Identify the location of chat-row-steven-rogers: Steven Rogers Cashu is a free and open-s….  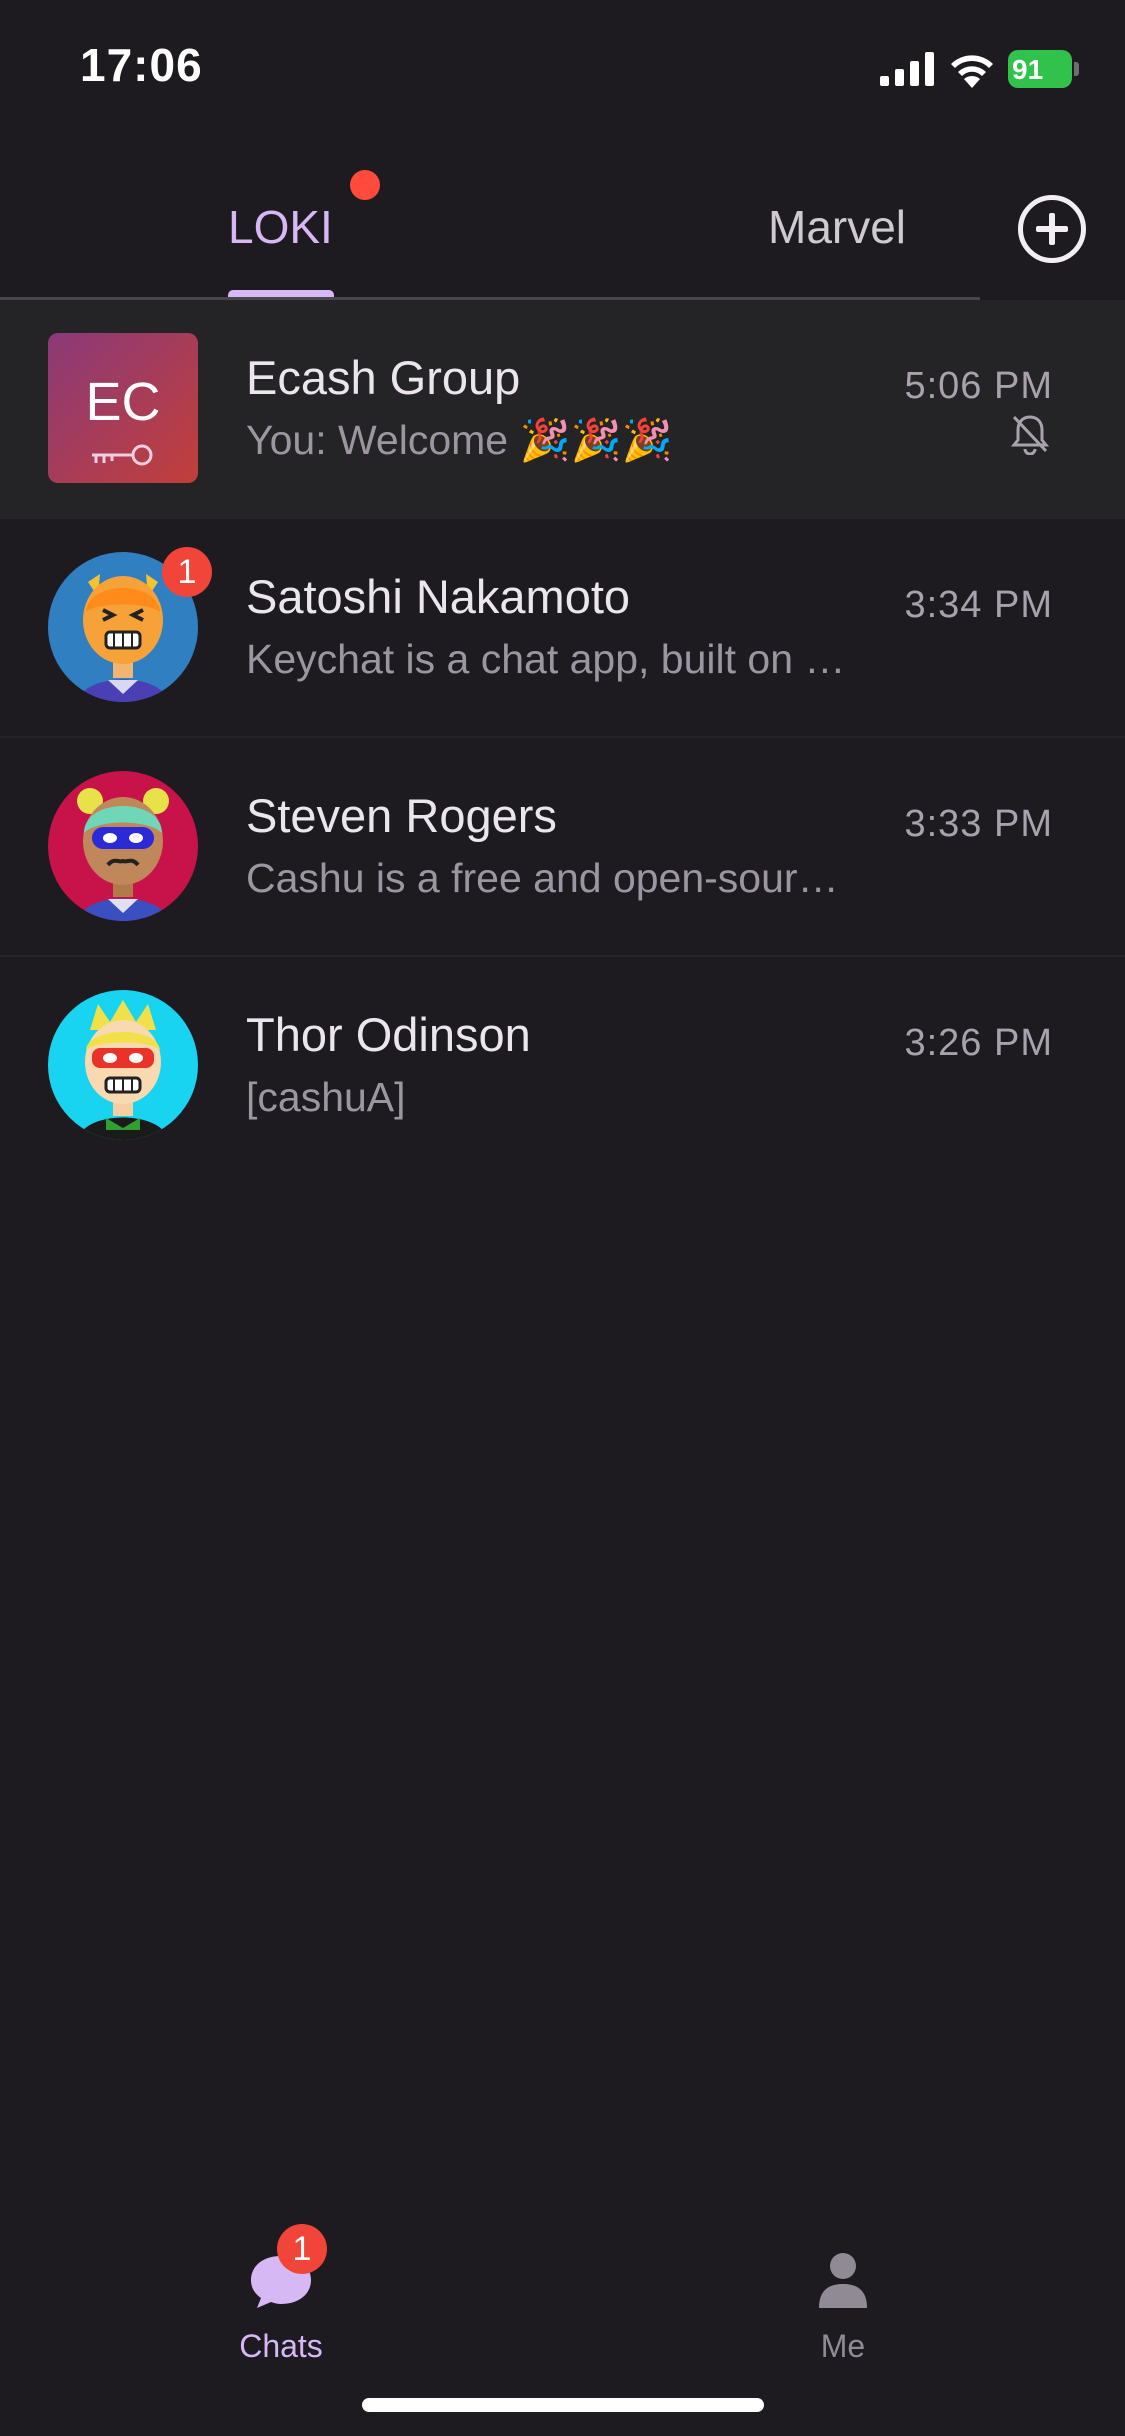
(562, 847).